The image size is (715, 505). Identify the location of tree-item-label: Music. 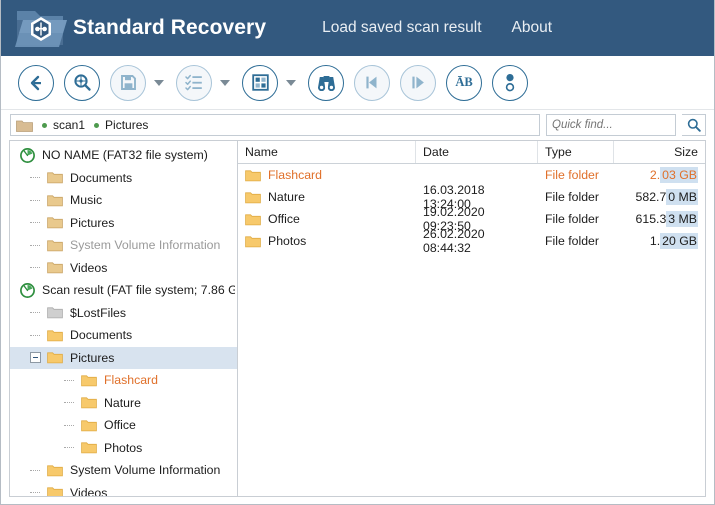
(86, 200).